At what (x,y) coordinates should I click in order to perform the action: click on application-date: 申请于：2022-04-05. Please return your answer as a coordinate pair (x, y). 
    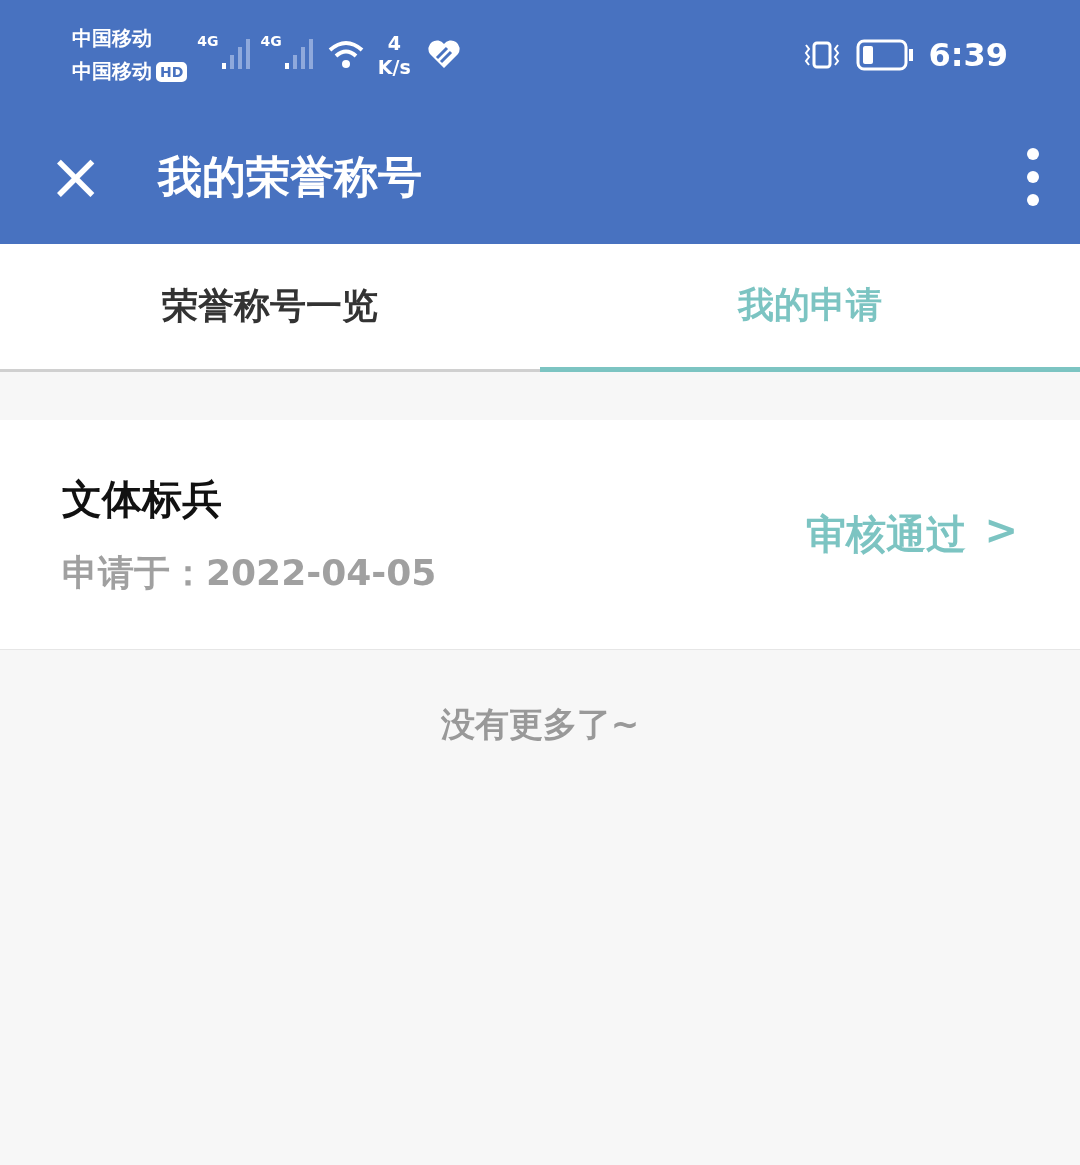
    Looking at the image, I should click on (250, 572).